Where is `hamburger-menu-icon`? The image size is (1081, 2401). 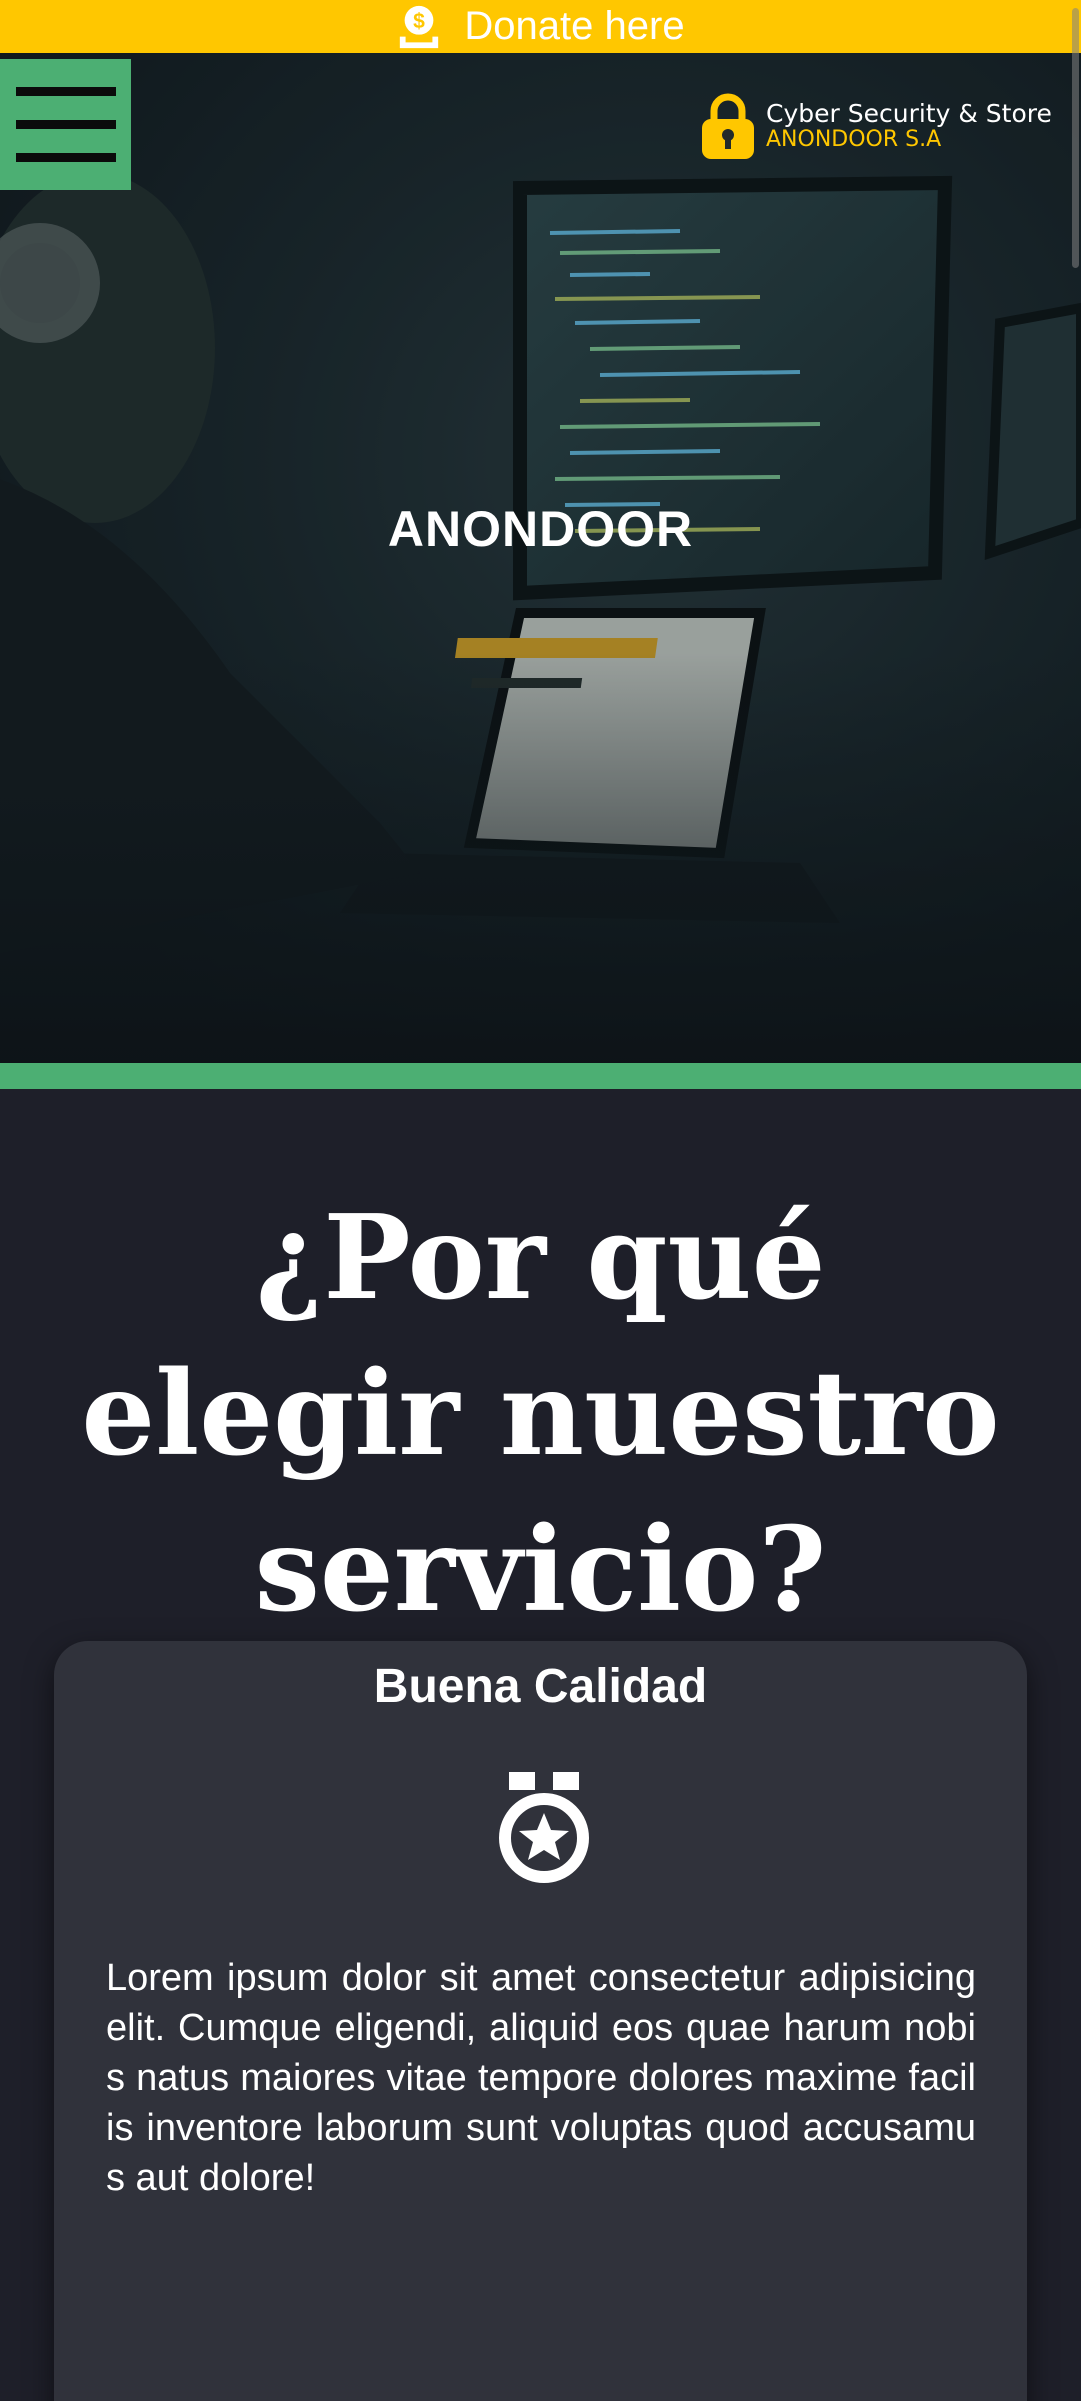 hamburger-menu-icon is located at coordinates (65, 91).